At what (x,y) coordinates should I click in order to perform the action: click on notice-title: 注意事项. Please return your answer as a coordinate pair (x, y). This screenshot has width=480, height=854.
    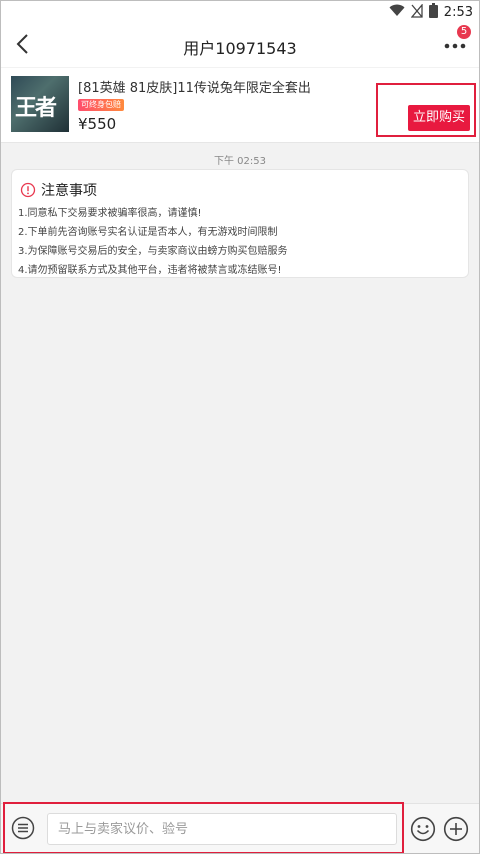
    Looking at the image, I should click on (69, 191).